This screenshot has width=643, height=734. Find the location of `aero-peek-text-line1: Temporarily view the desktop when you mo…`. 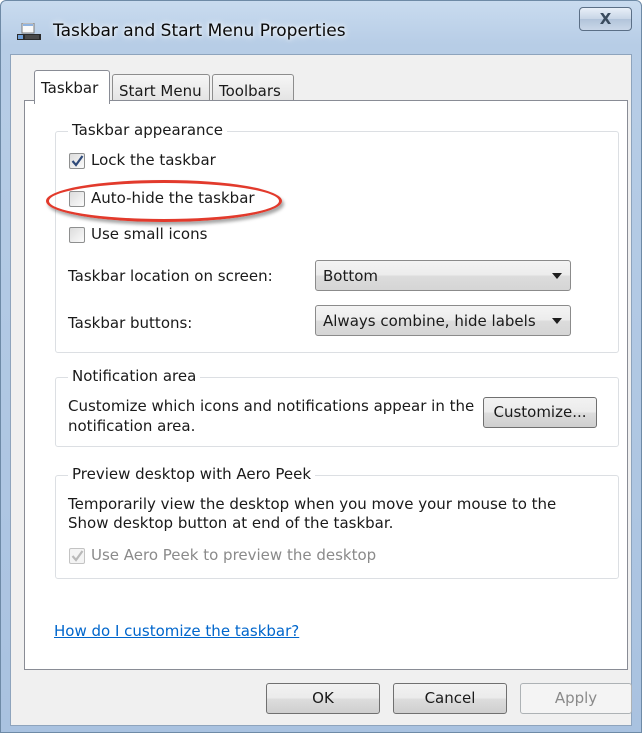

aero-peek-text-line1: Temporarily view the desktop when you mo… is located at coordinates (312, 504).